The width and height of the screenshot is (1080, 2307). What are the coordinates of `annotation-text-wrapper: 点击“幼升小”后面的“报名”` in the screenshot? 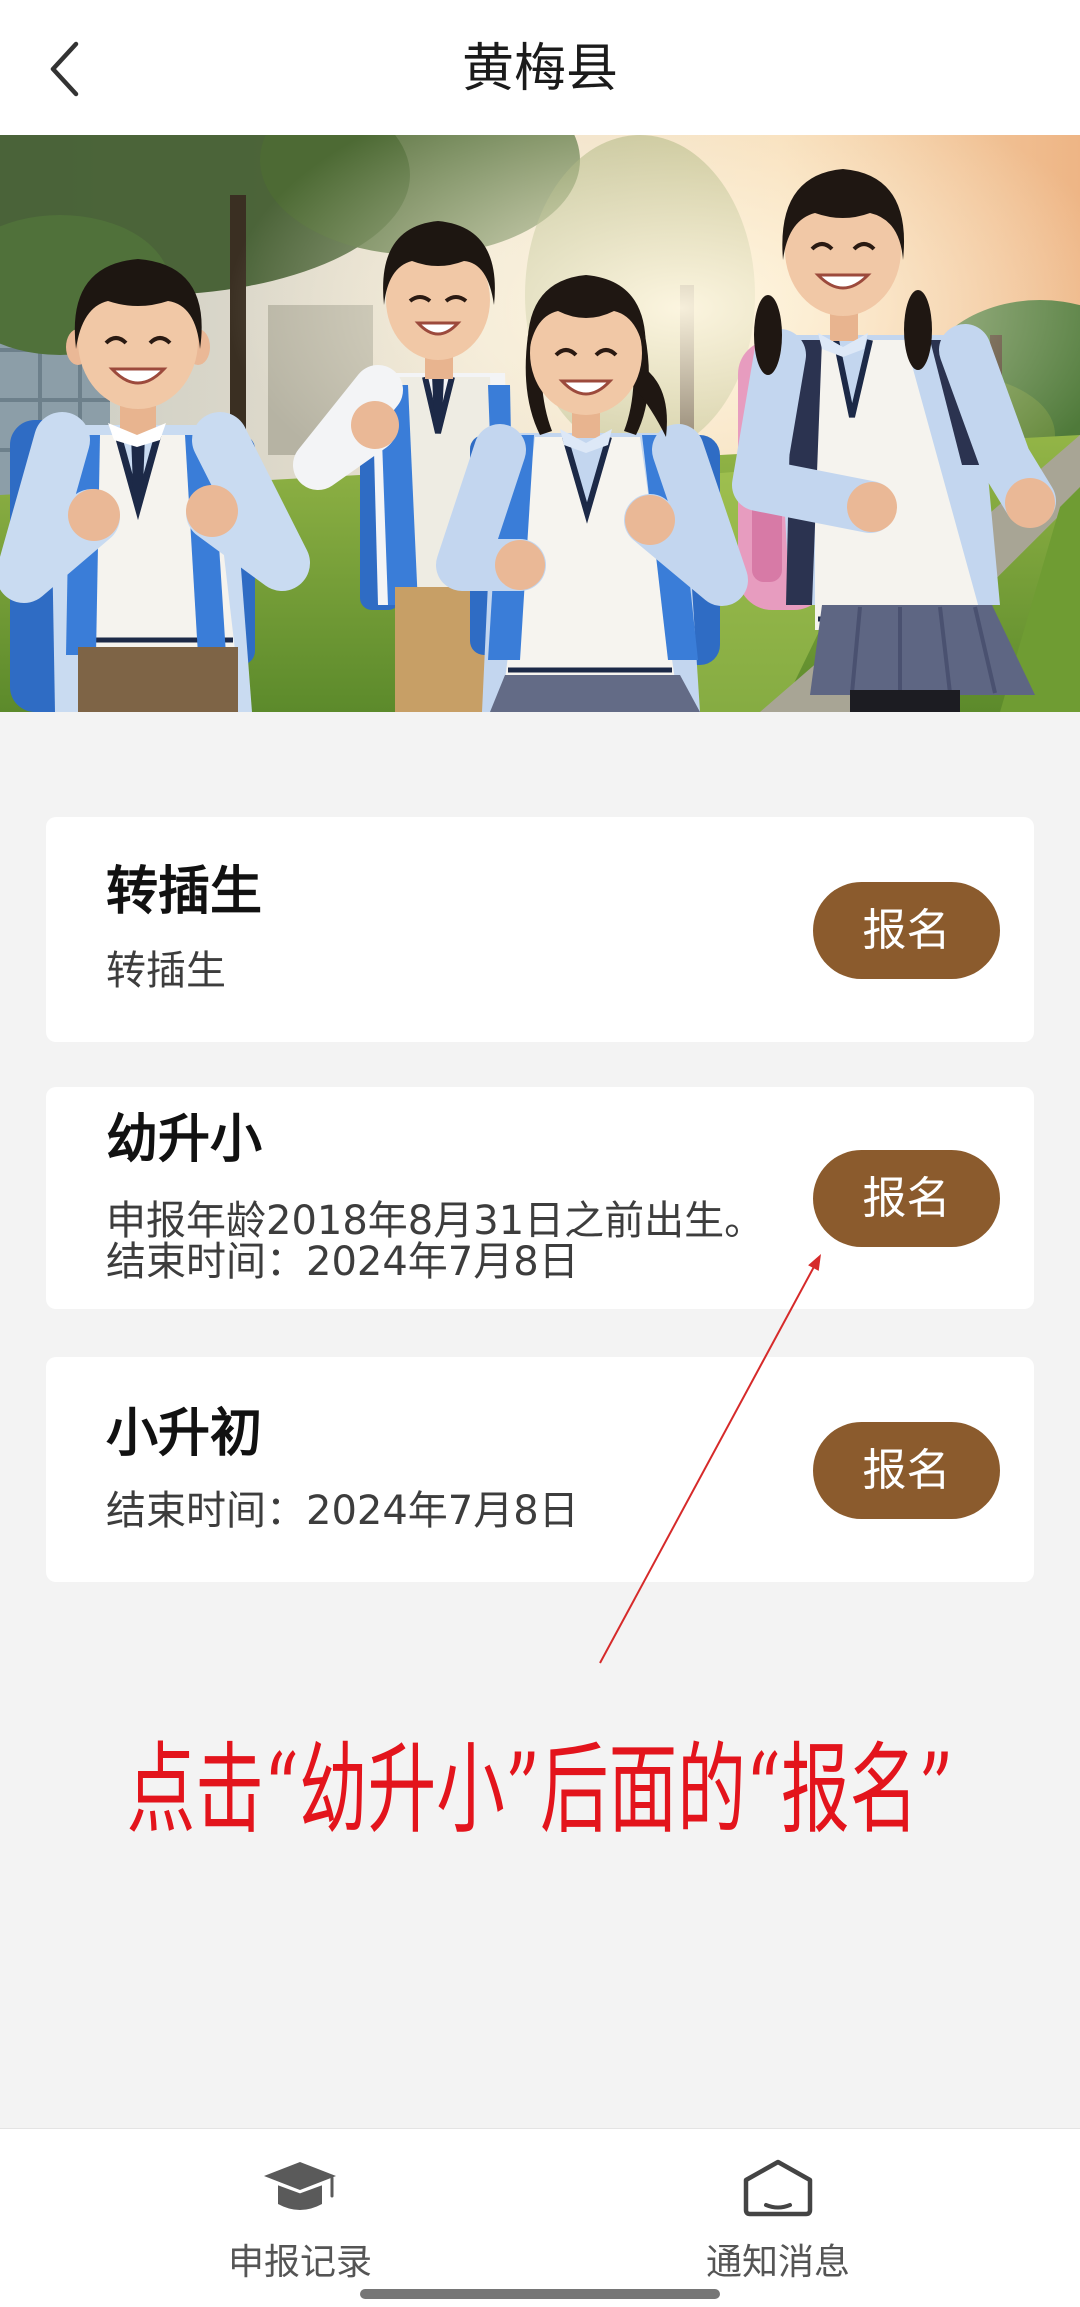 It's located at (540, 1789).